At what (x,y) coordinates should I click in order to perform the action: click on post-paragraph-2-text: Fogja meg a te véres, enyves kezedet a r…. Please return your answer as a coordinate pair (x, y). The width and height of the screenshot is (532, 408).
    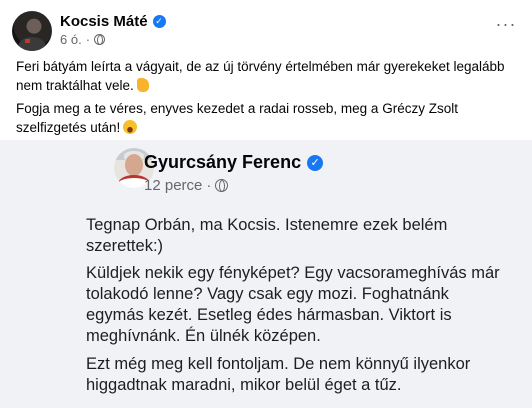
    Looking at the image, I should click on (237, 118).